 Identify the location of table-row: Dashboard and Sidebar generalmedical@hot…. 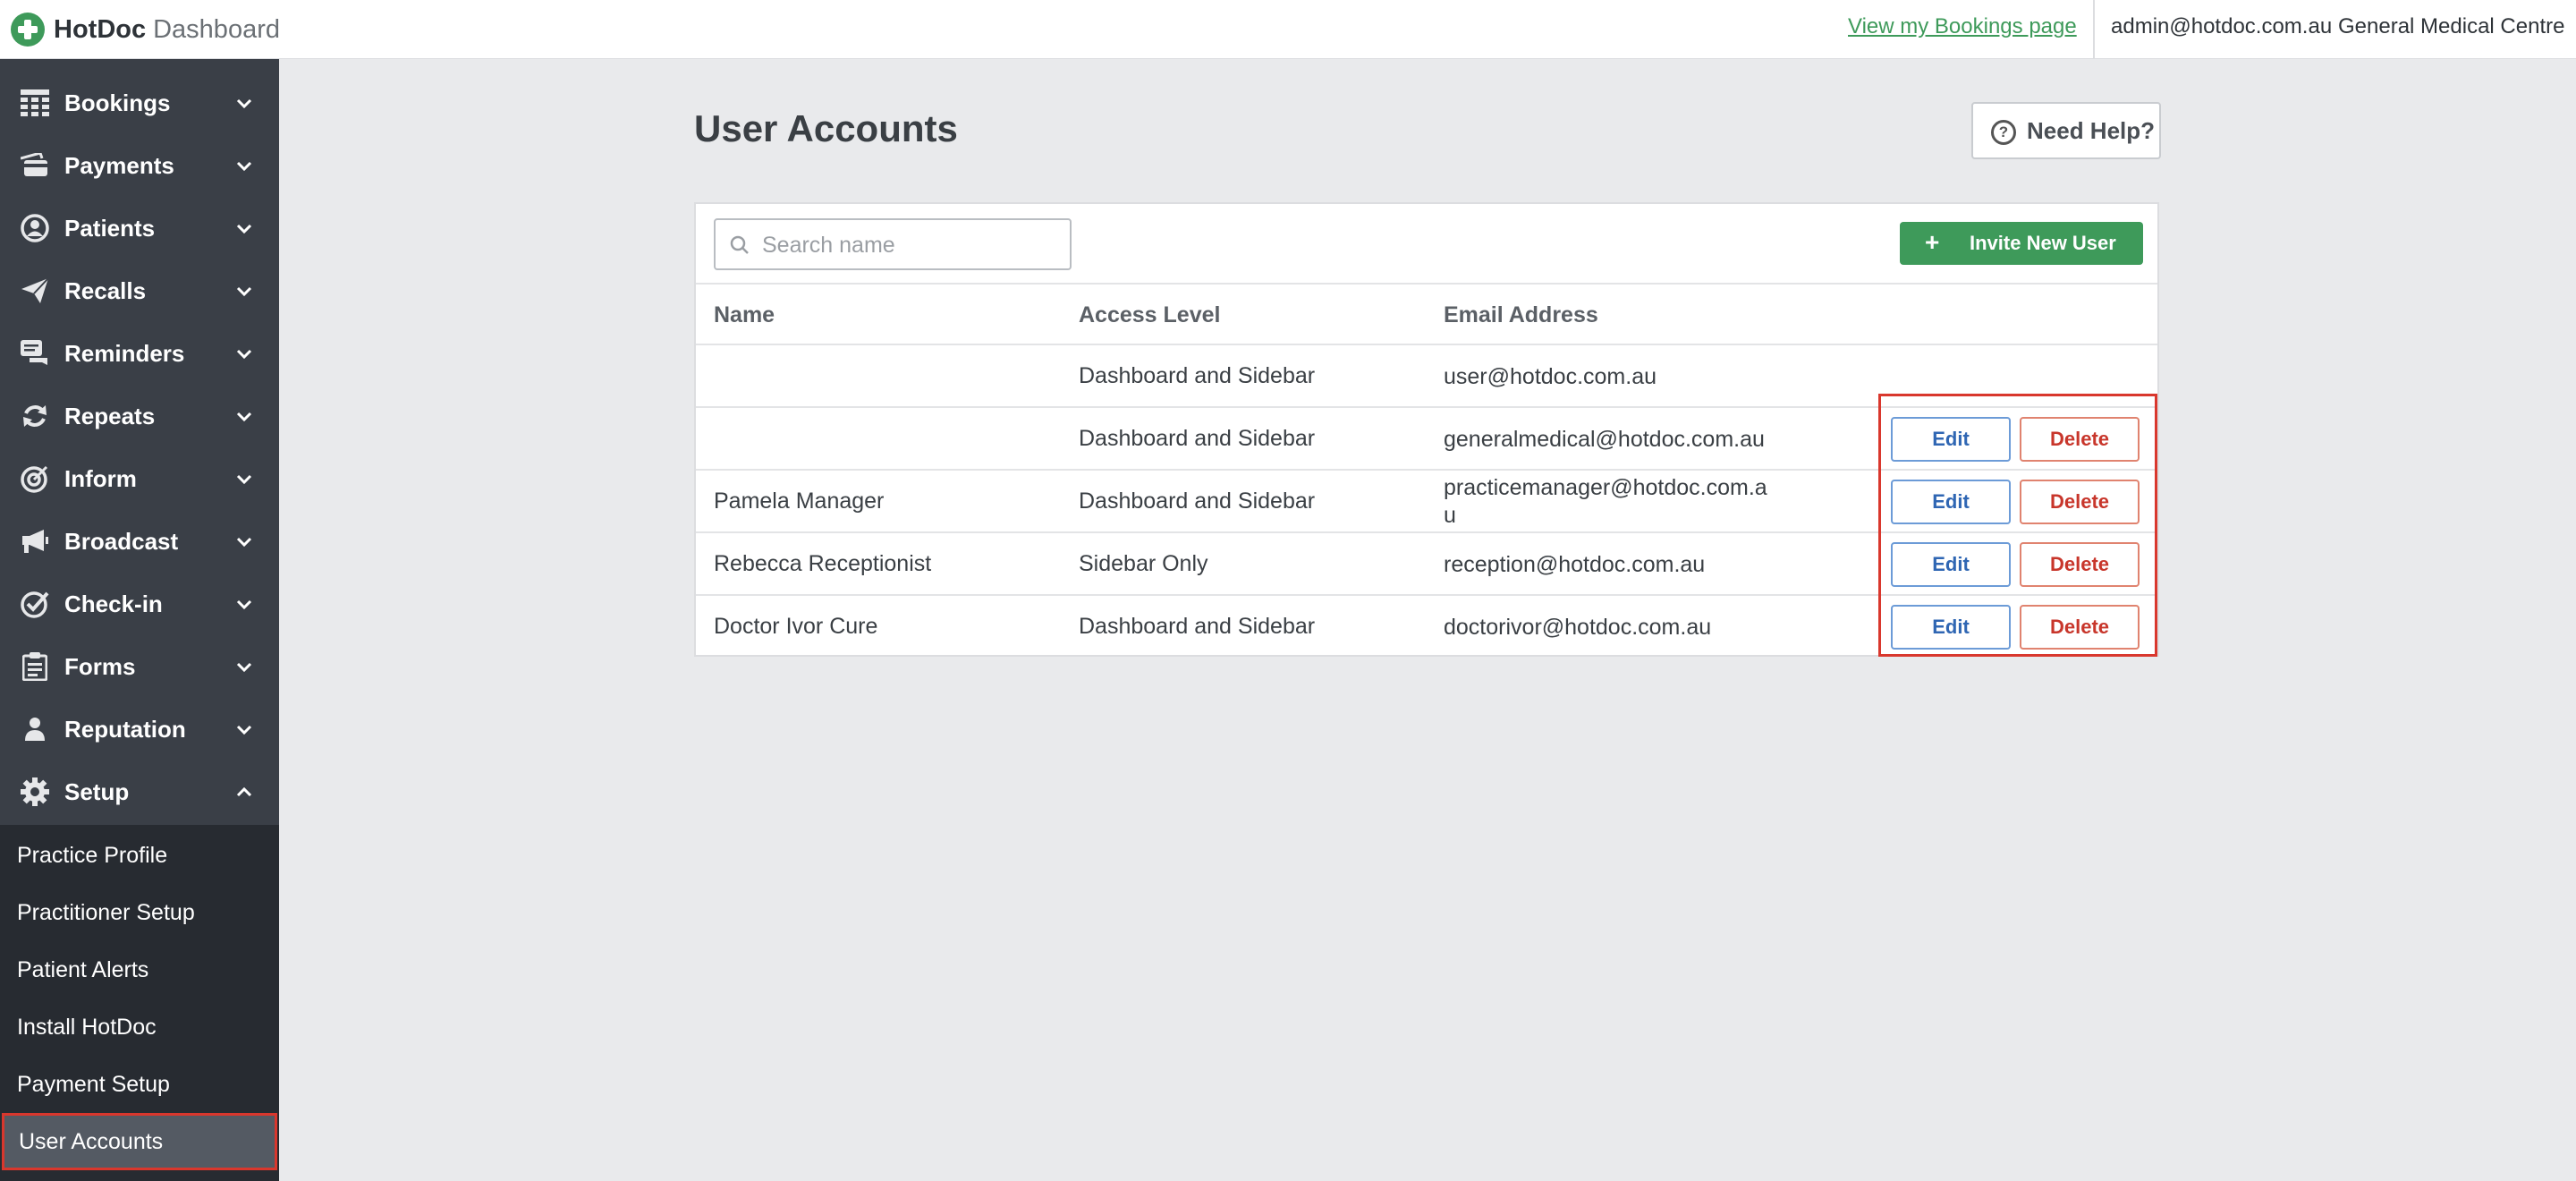
(1426, 439).